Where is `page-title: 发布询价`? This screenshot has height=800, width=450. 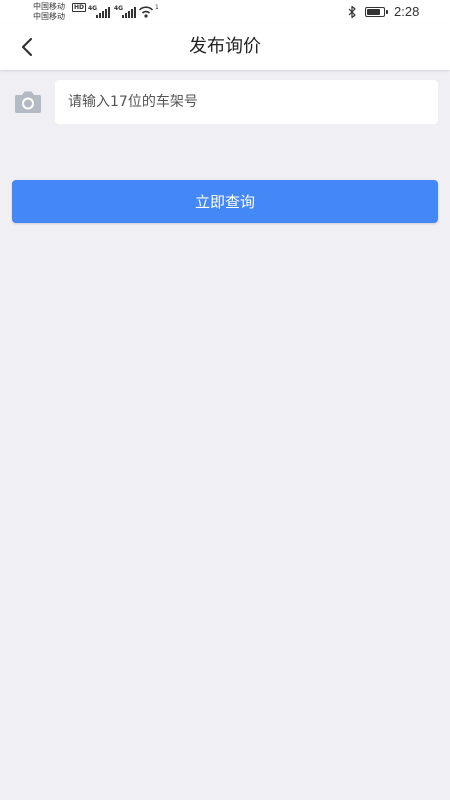 page-title: 发布询价 is located at coordinates (225, 46).